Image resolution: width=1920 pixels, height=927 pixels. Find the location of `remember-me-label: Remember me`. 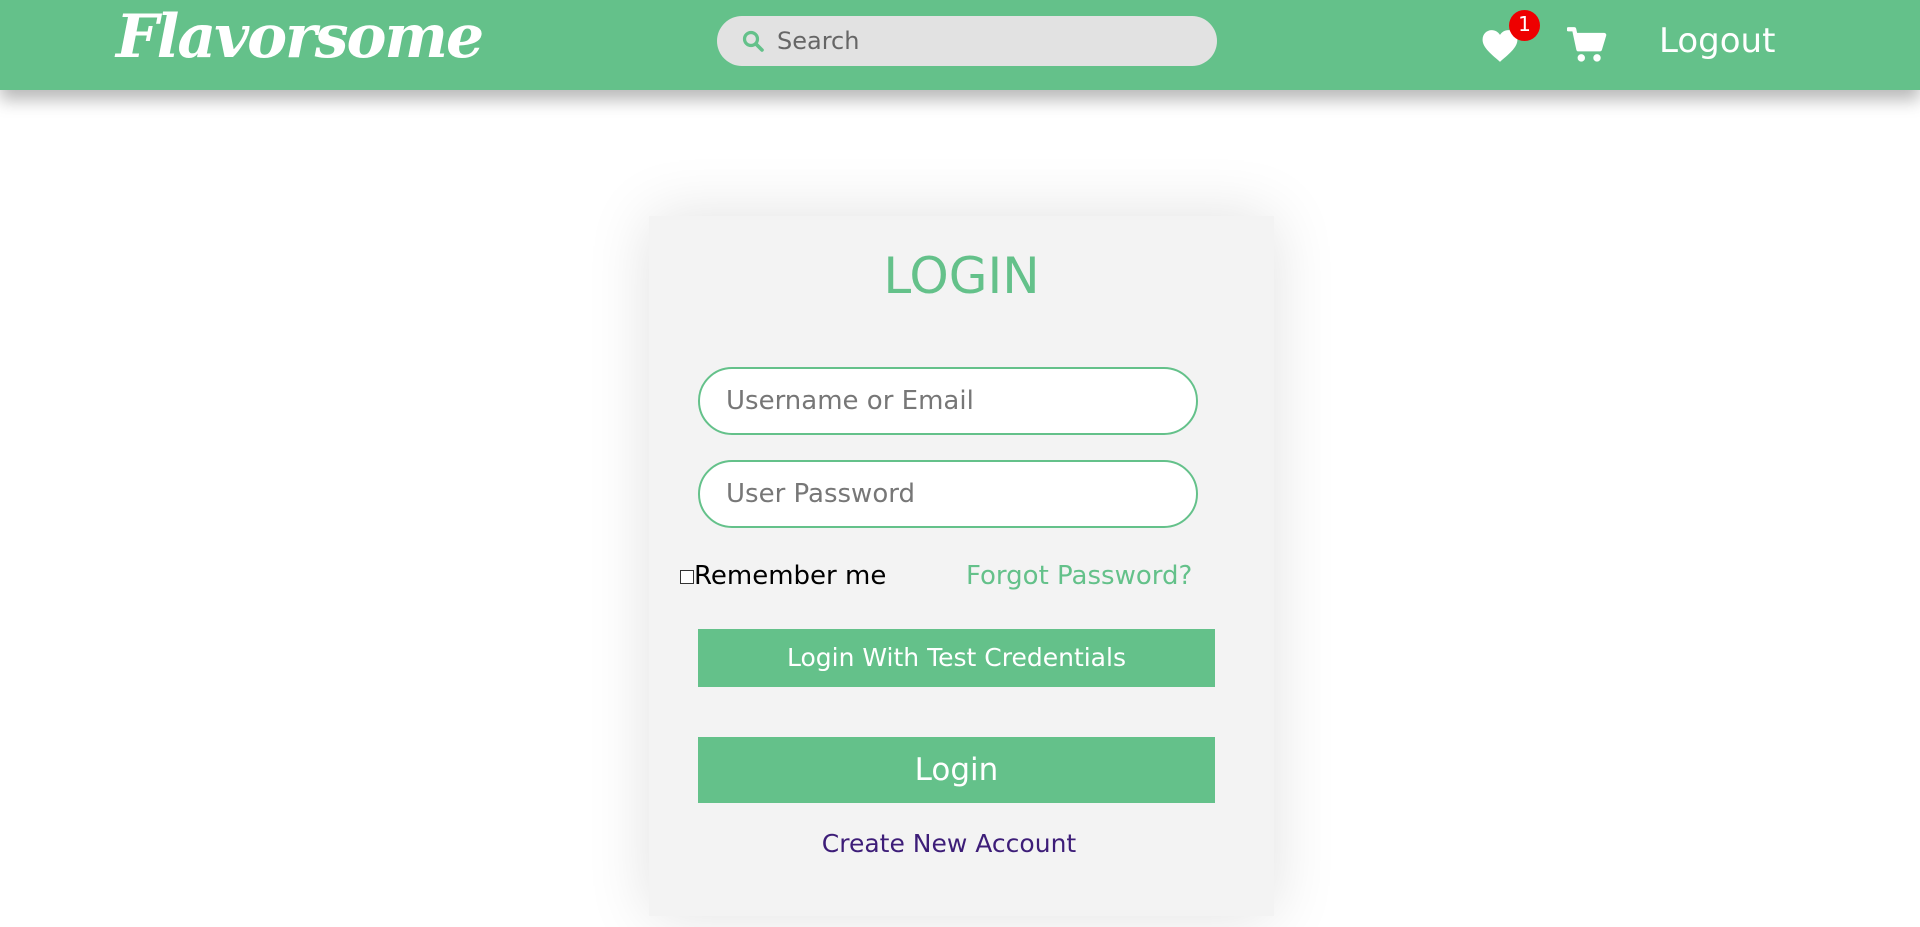

remember-me-label: Remember me is located at coordinates (790, 576).